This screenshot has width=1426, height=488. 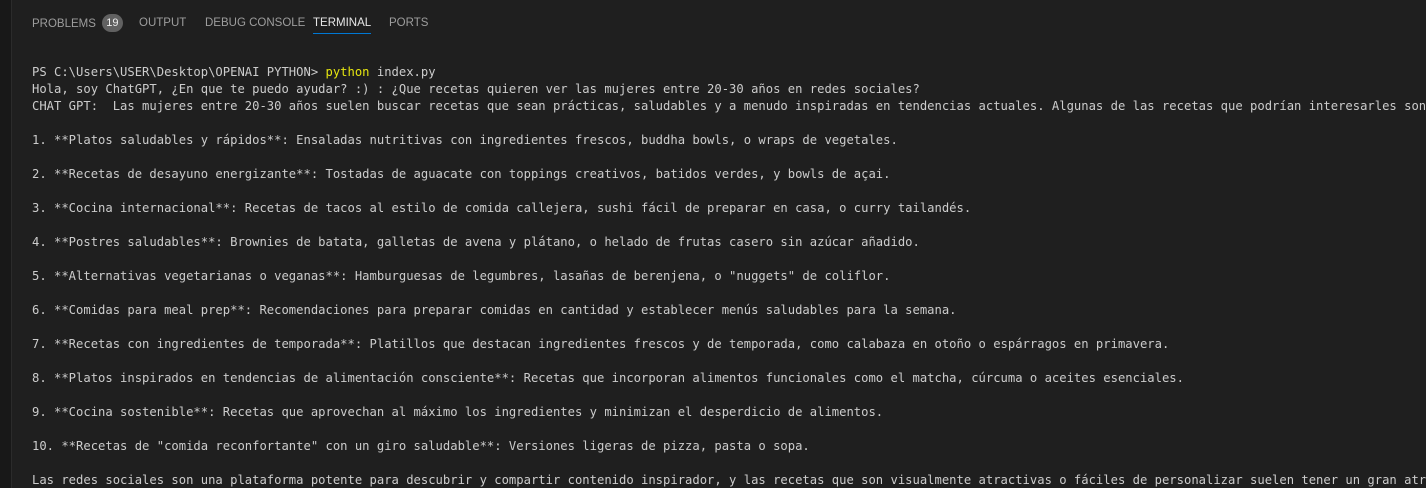 I want to click on tab-problems: PROBLEMS 19, so click(x=77, y=24).